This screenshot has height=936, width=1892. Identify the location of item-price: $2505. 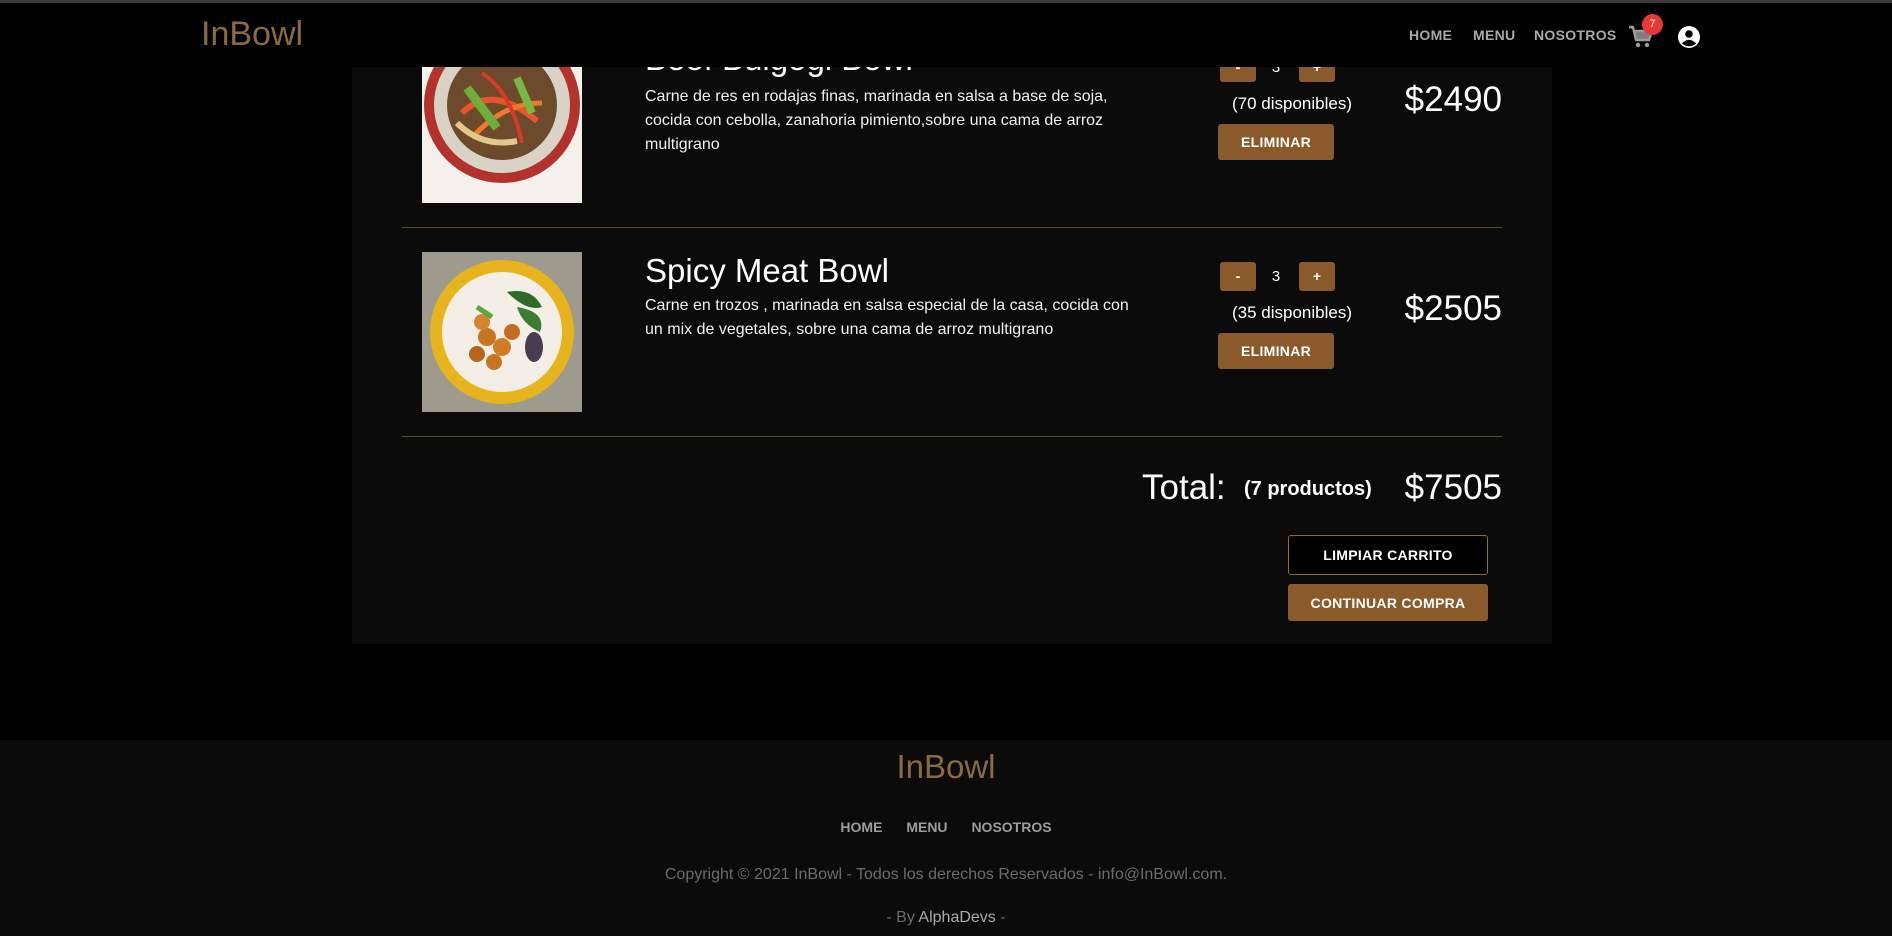
(1453, 308).